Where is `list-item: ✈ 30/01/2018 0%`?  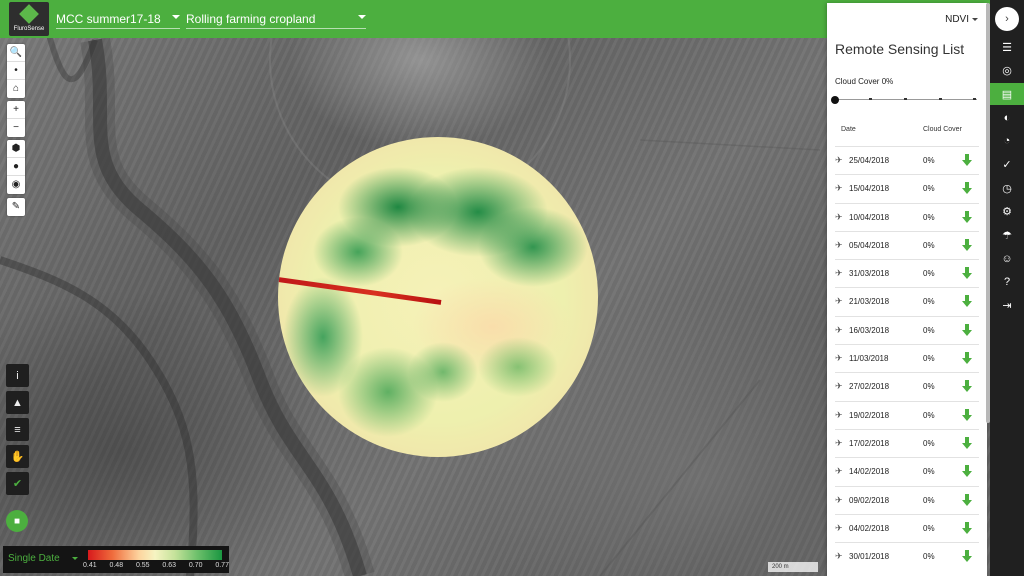
list-item: ✈ 30/01/2018 0% is located at coordinates (907, 556).